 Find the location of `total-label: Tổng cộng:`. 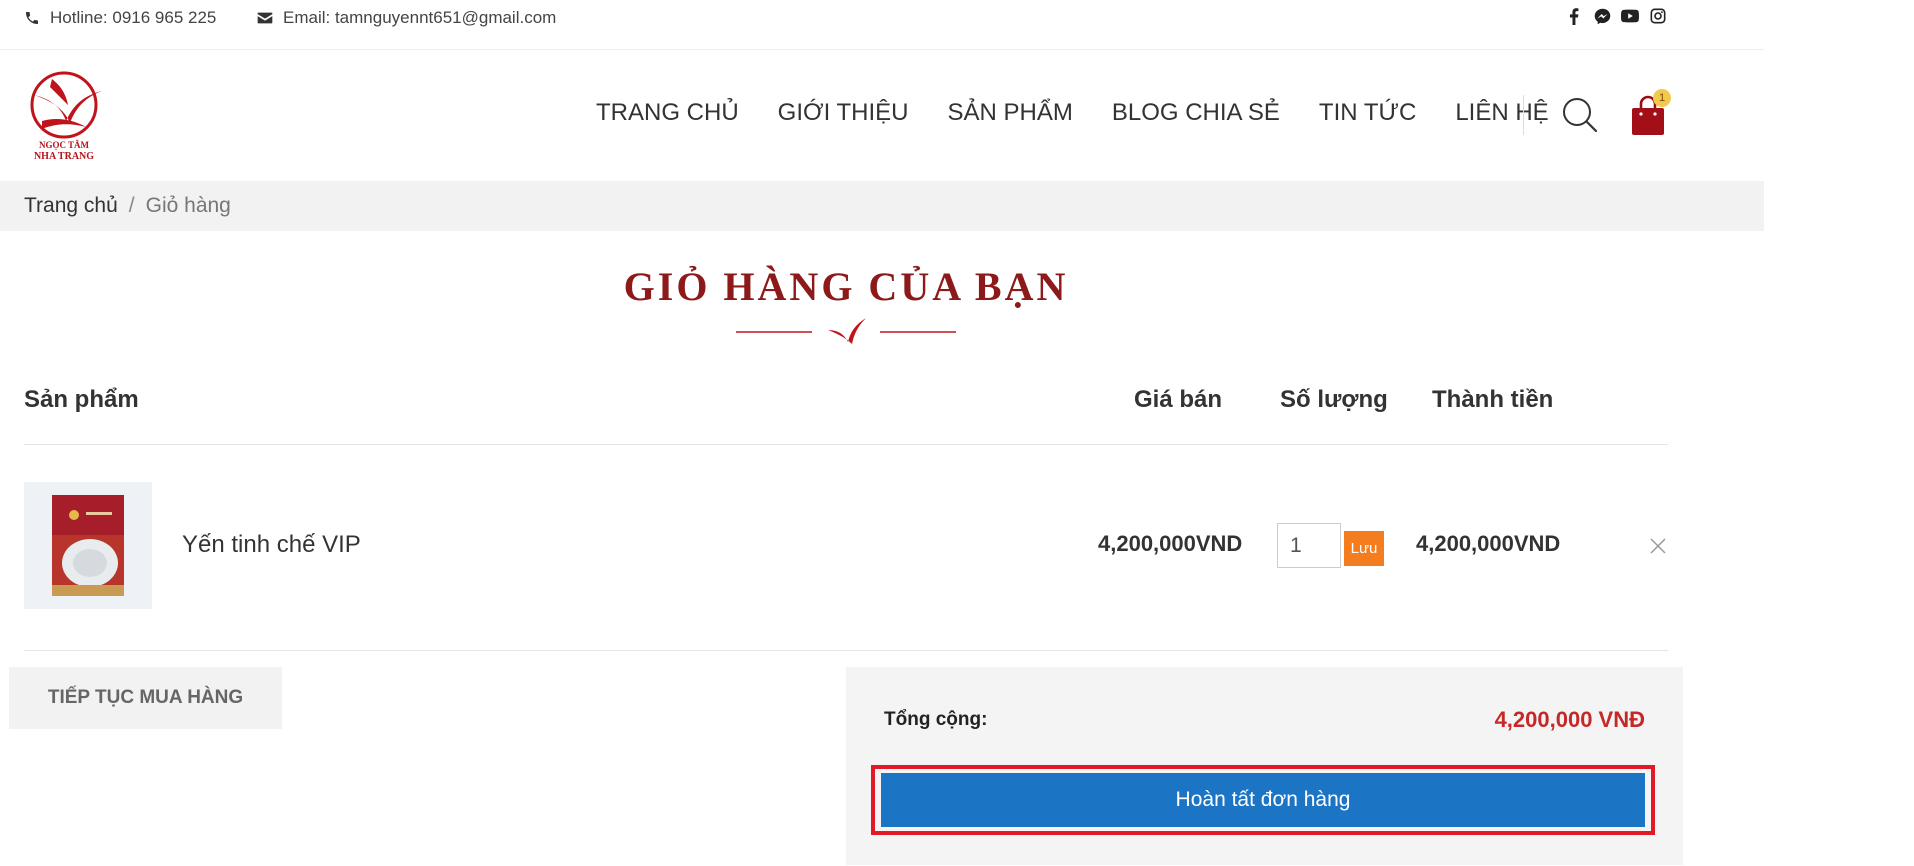

total-label: Tổng cộng: is located at coordinates (936, 719).